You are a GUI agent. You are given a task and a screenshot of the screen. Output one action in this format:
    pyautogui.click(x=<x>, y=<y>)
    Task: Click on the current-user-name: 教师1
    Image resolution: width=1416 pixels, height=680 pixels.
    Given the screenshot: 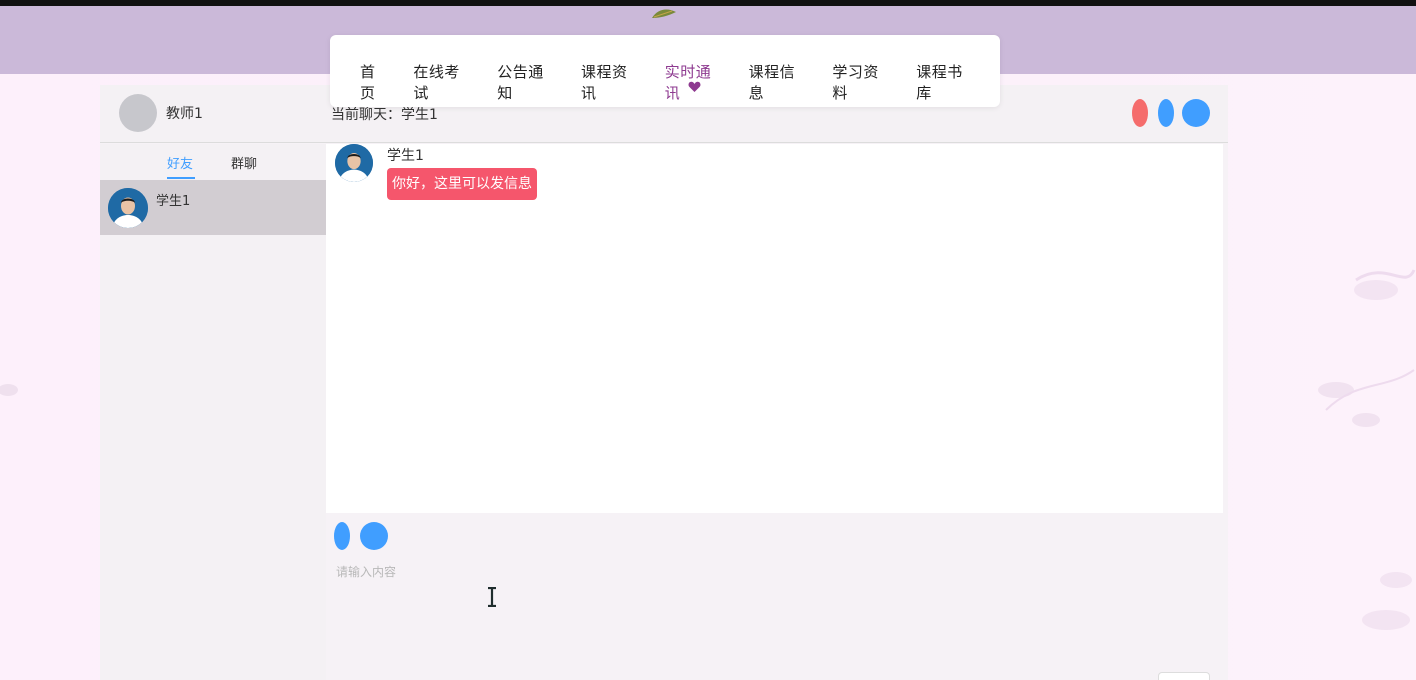 What is the action you would take?
    pyautogui.click(x=184, y=114)
    